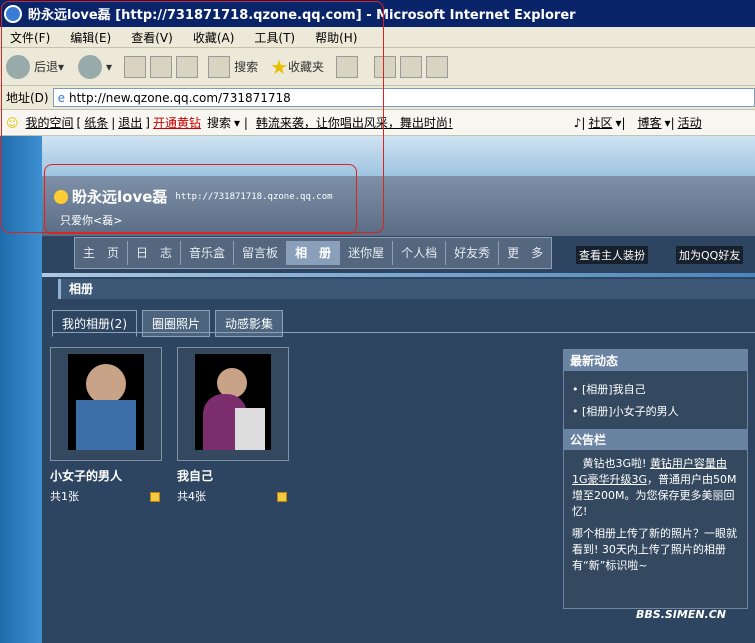 This screenshot has width=755, height=643. What do you see at coordinates (577, 122) in the screenshot?
I see `mic-icon: ♪` at bounding box center [577, 122].